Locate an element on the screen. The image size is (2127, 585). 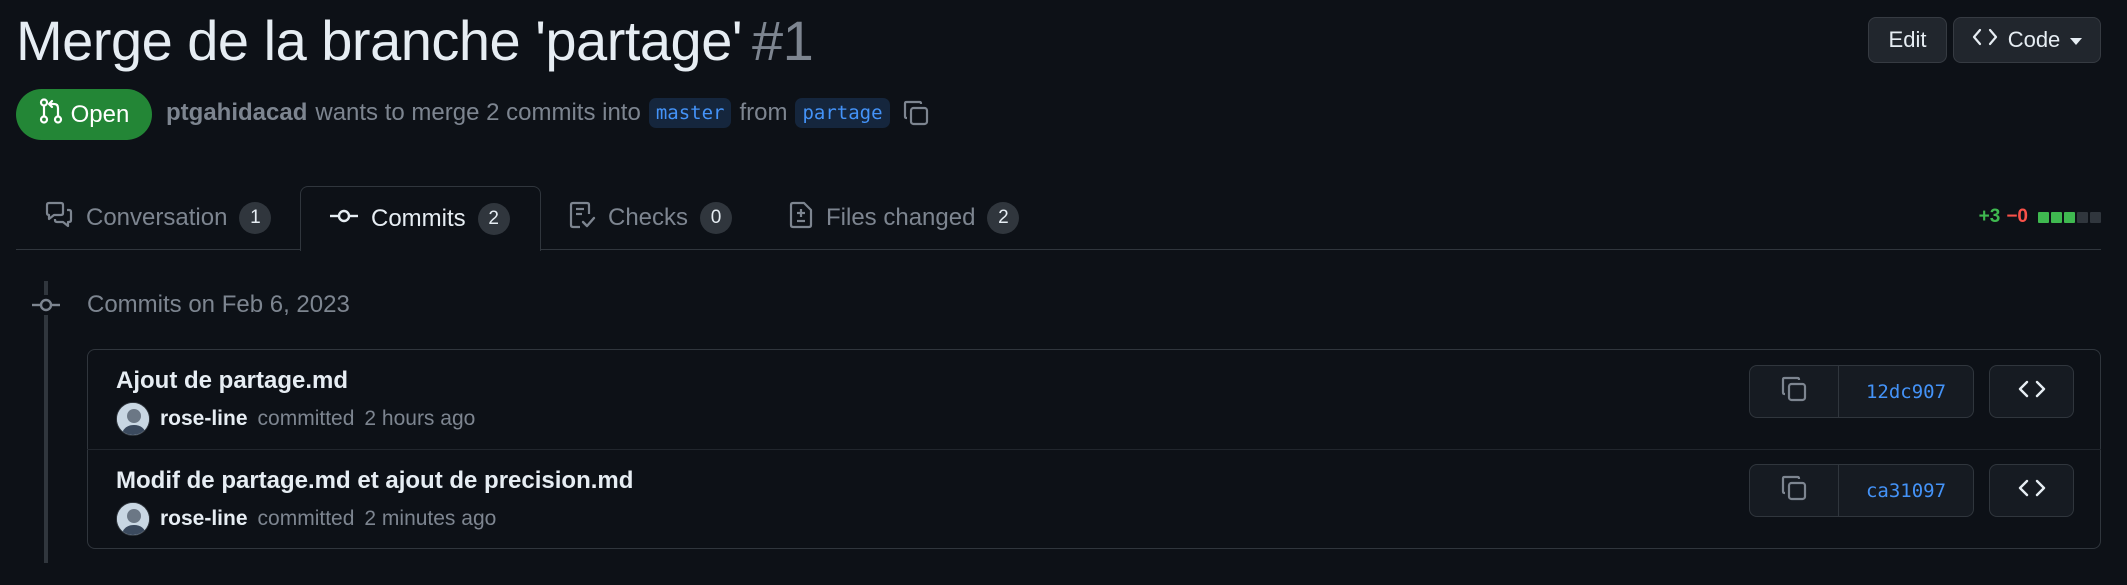
pr-title-heading: Merge de la branche 'partage' #1 is located at coordinates (415, 40).